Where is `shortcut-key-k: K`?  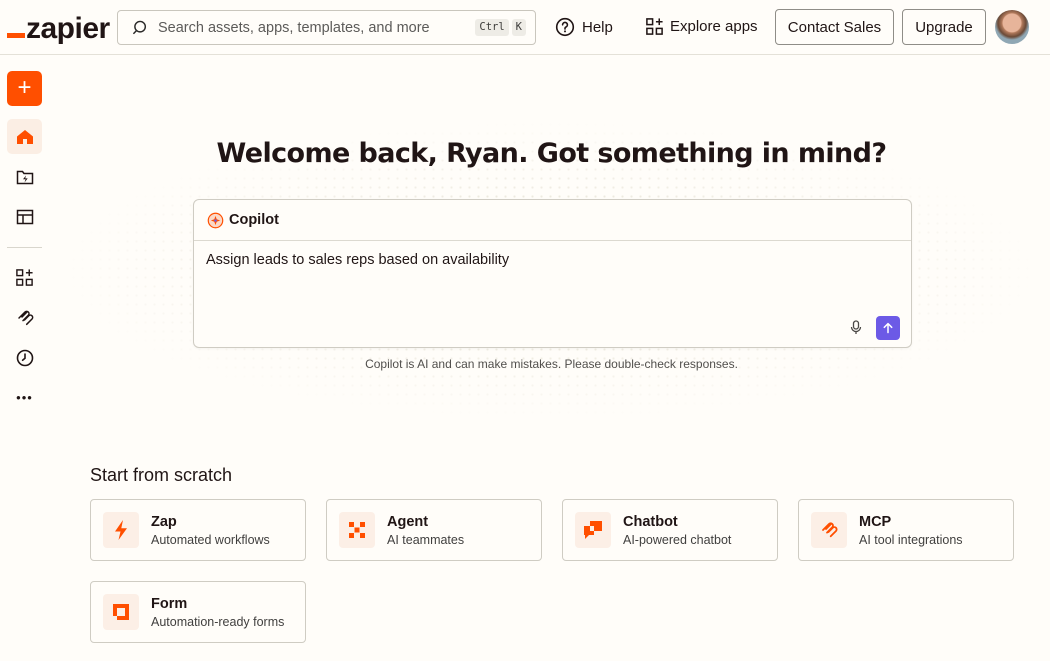 shortcut-key-k: K is located at coordinates (518, 27).